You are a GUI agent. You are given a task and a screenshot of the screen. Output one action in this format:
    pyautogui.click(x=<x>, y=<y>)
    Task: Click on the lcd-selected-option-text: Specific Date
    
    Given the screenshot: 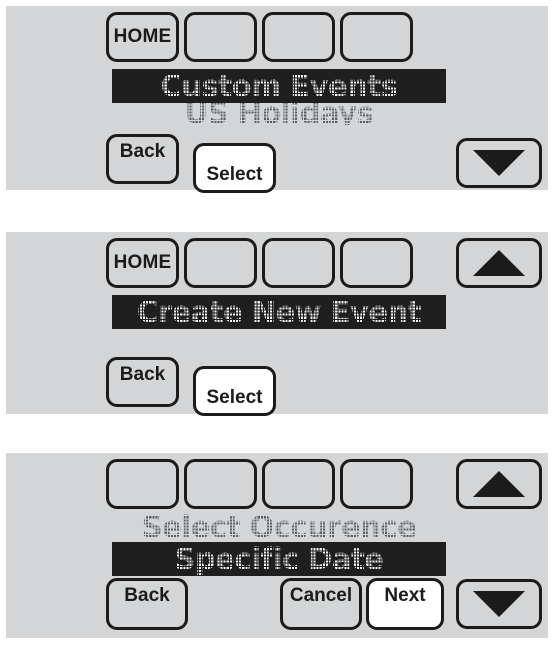 What is the action you would take?
    pyautogui.click(x=279, y=559)
    